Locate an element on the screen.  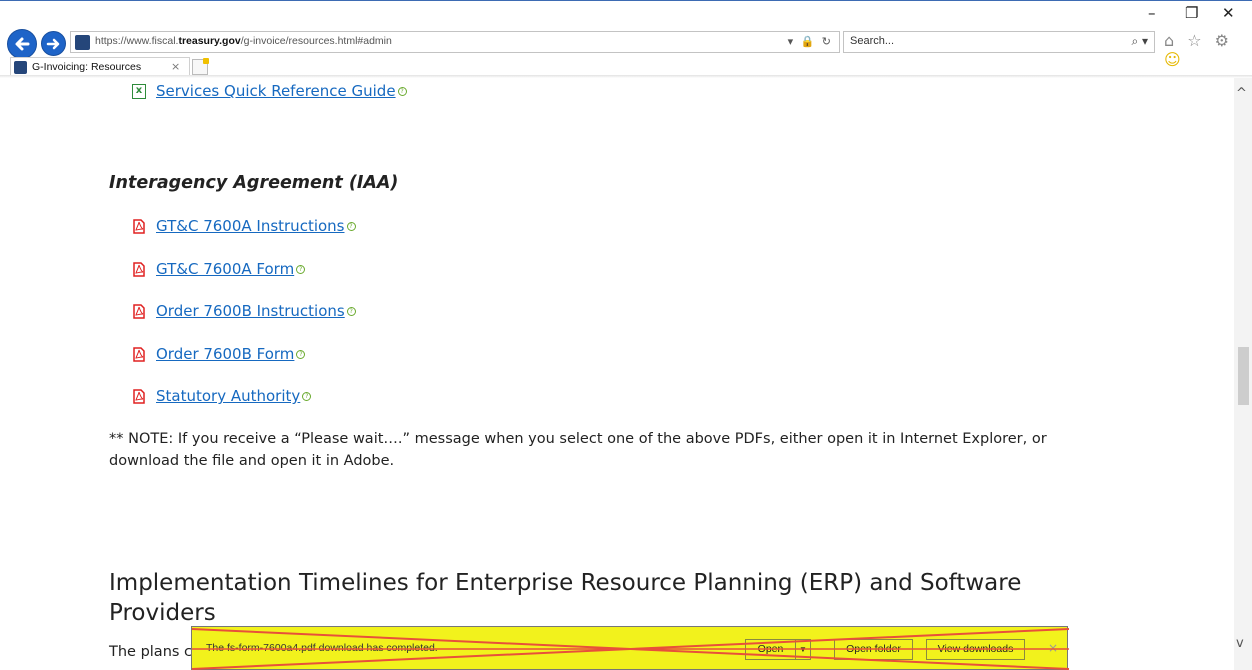
gtc-7600a-instructions-link: GT&C 7600A Instructions is located at coordinates (250, 226).